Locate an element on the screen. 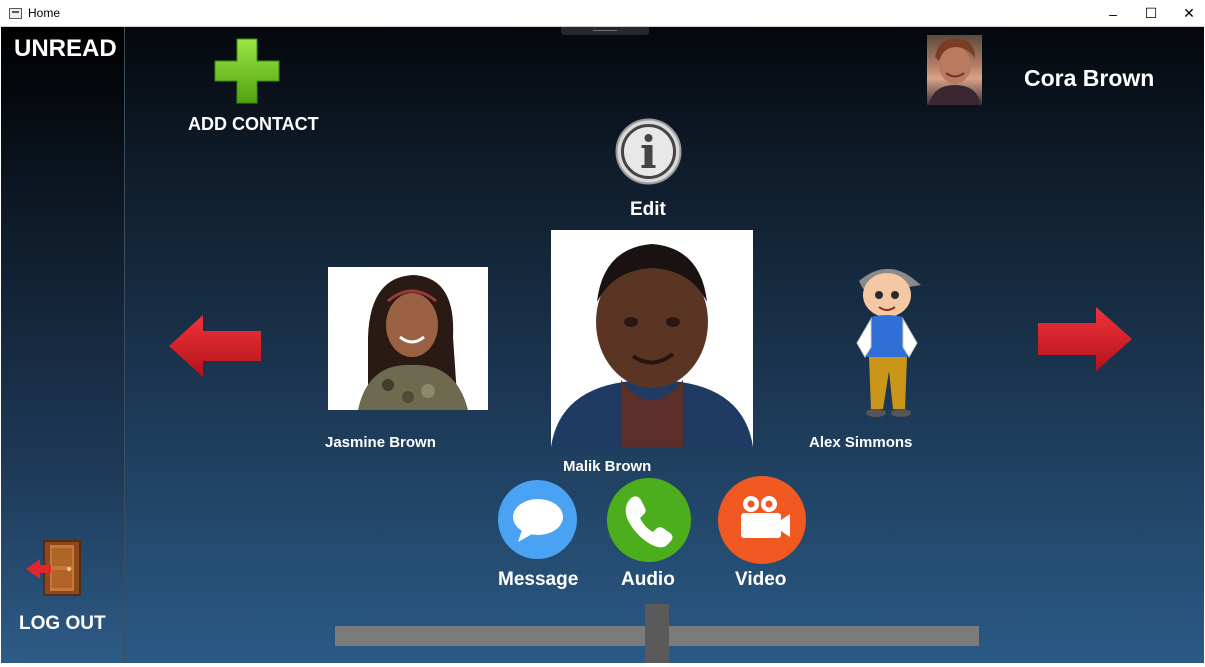 The width and height of the screenshot is (1205, 667). edit-button: Edit is located at coordinates (648, 210).